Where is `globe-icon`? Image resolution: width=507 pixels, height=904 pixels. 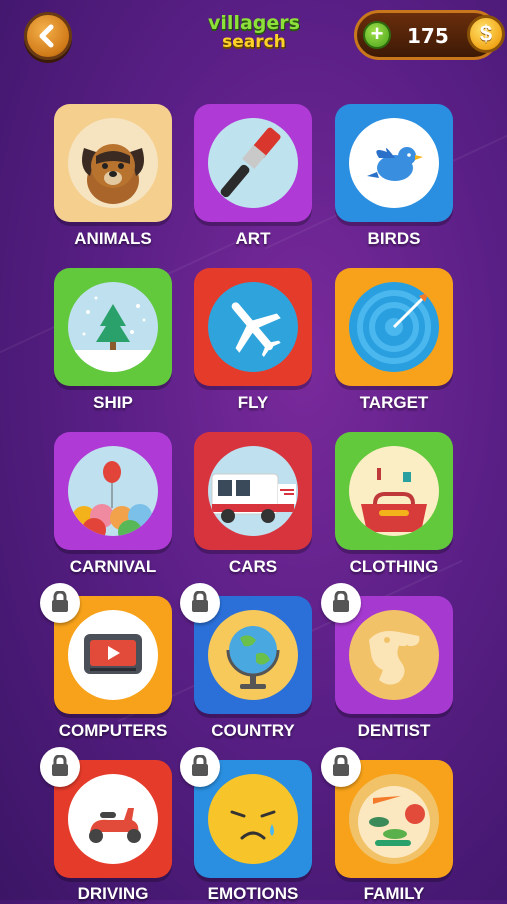 globe-icon is located at coordinates (253, 655).